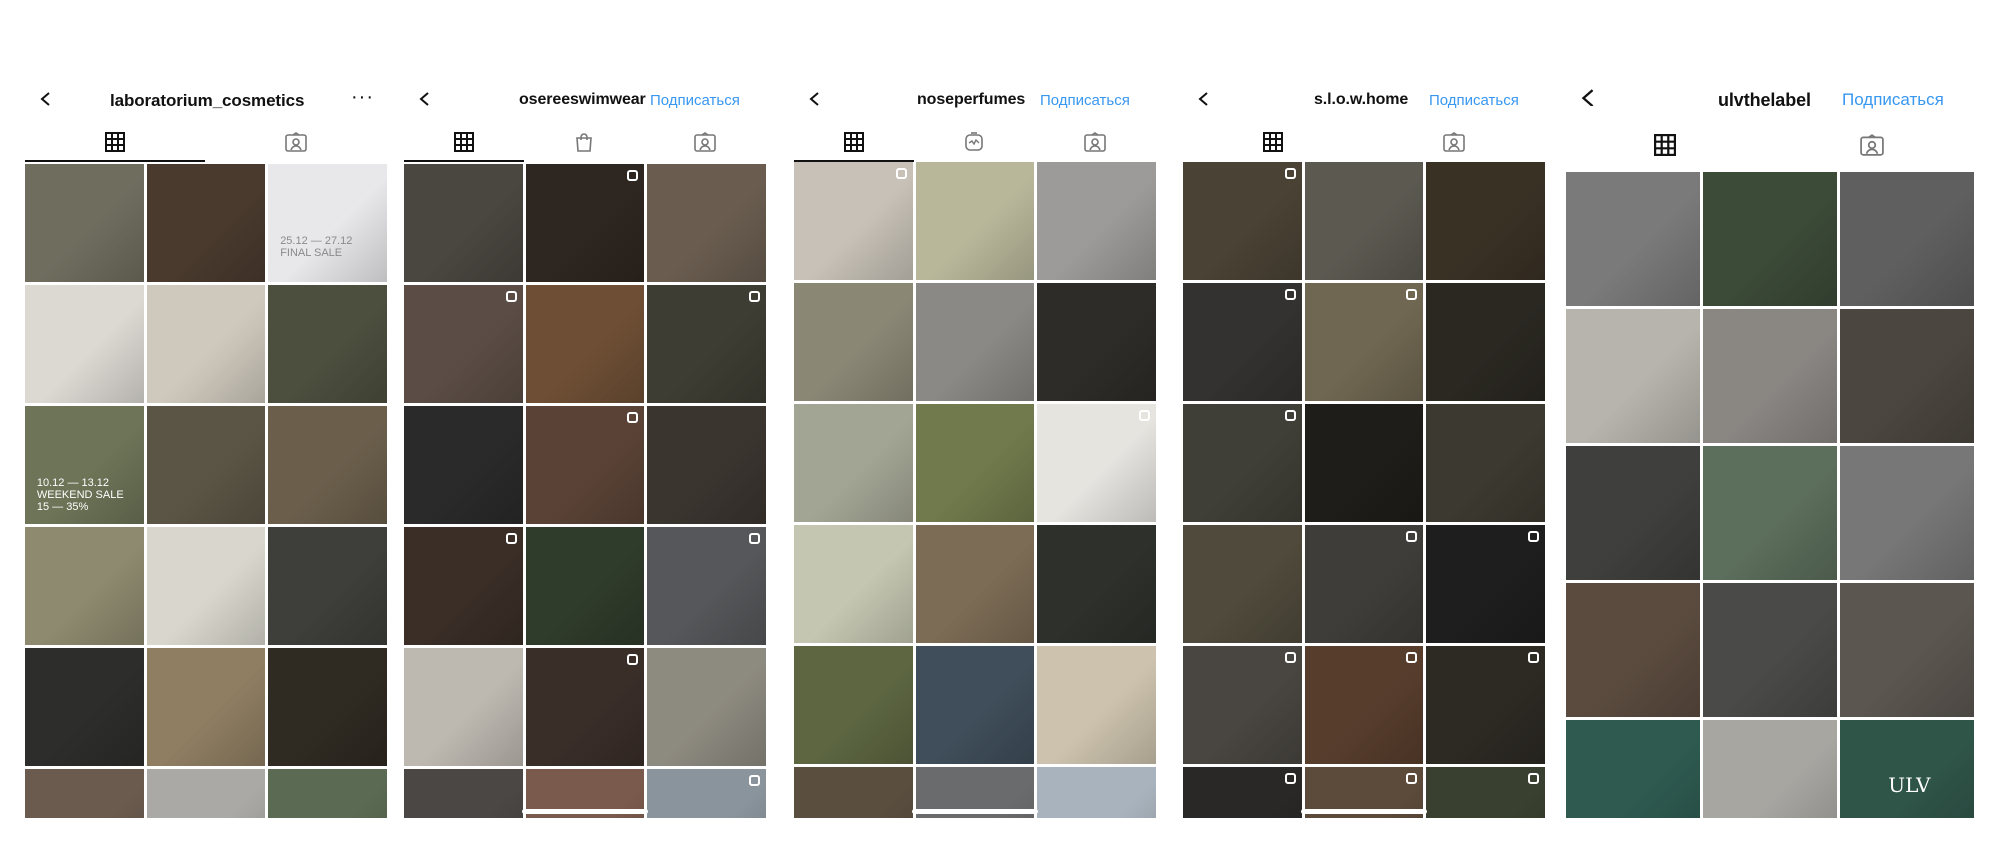 The image size is (1999, 858). Describe the element at coordinates (84, 465) in the screenshot. I see `post-thumbnail: 10.12 — 13.12 WEEKEND SALE 15 — 35%` at that location.